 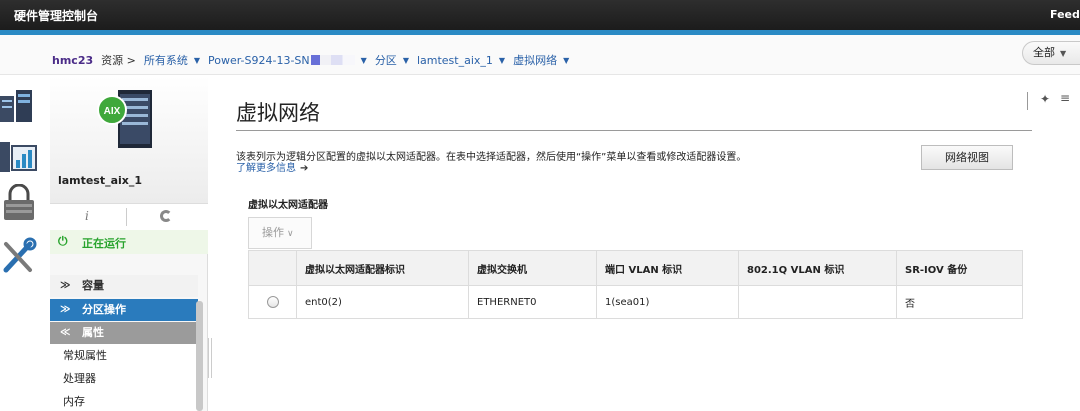 I want to click on divider, so click(x=126, y=217).